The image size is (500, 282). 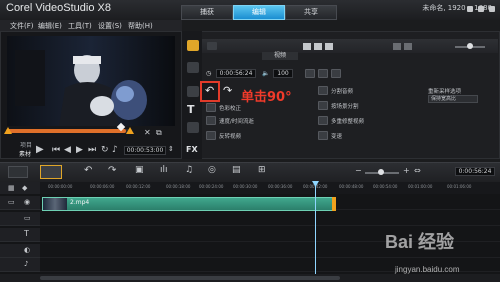 What do you see at coordinates (193, 45) in the screenshot?
I see `media-library-icon` at bounding box center [193, 45].